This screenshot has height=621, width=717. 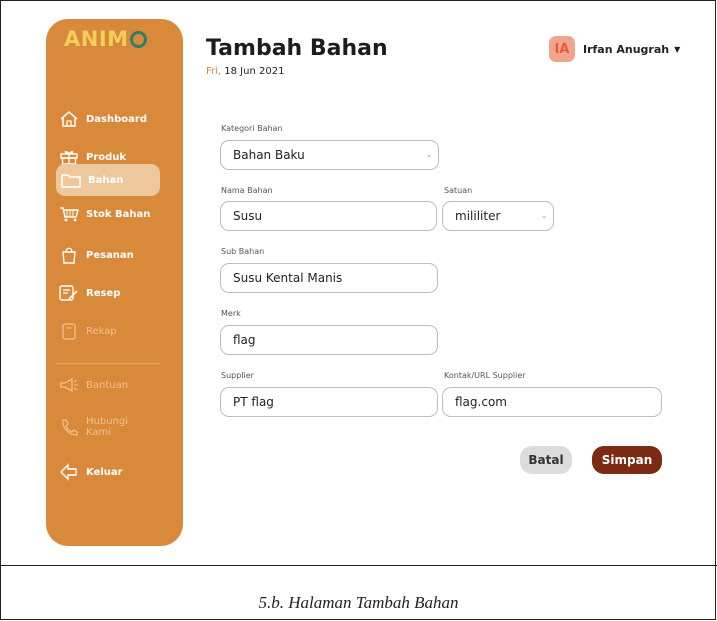 I want to click on caption-divider, so click(x=358, y=565).